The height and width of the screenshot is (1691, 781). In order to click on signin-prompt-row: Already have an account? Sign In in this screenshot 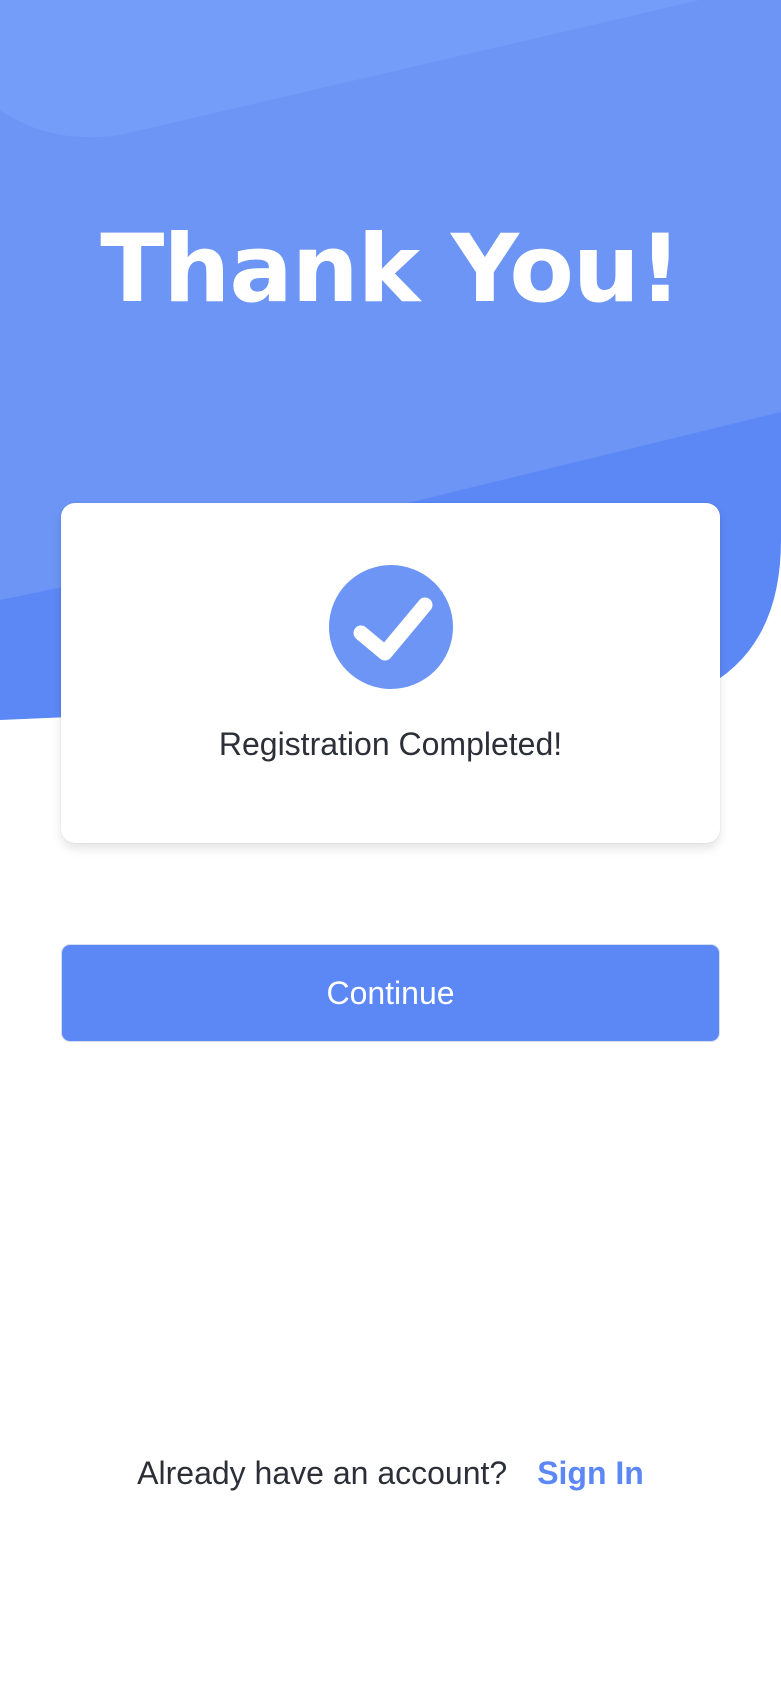, I will do `click(390, 1473)`.